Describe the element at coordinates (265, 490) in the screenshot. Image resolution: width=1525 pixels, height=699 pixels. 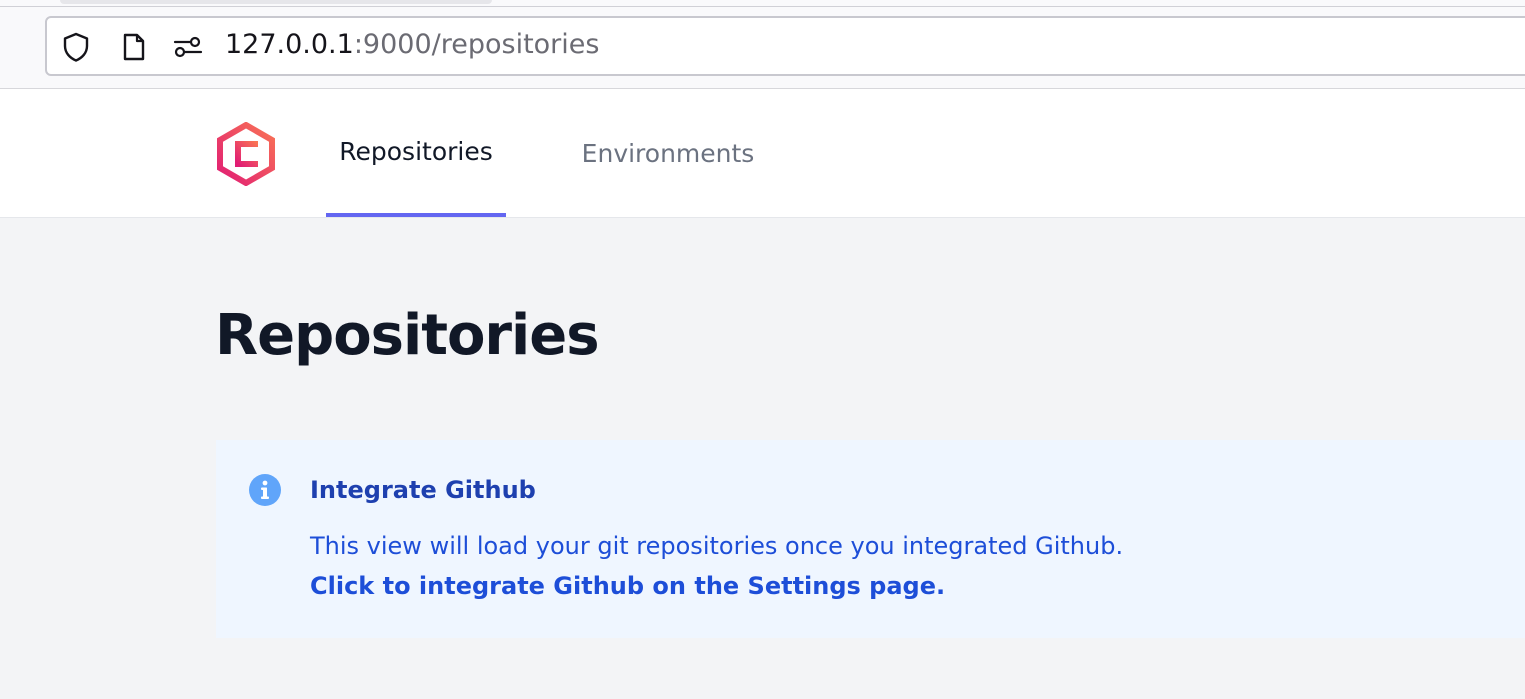
I see `info-icon` at that location.